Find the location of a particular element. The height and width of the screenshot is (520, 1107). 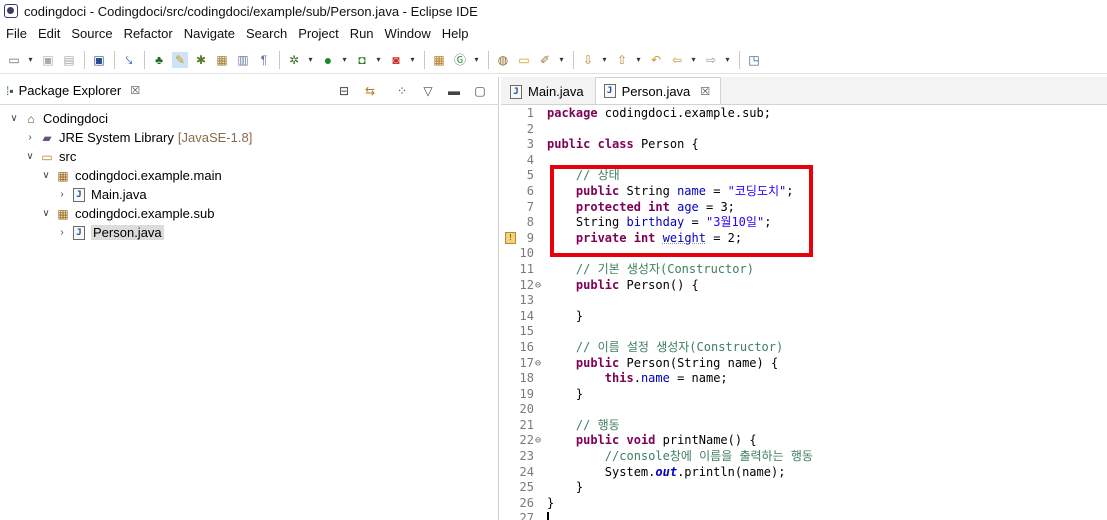

menu-window: Window is located at coordinates (408, 33).